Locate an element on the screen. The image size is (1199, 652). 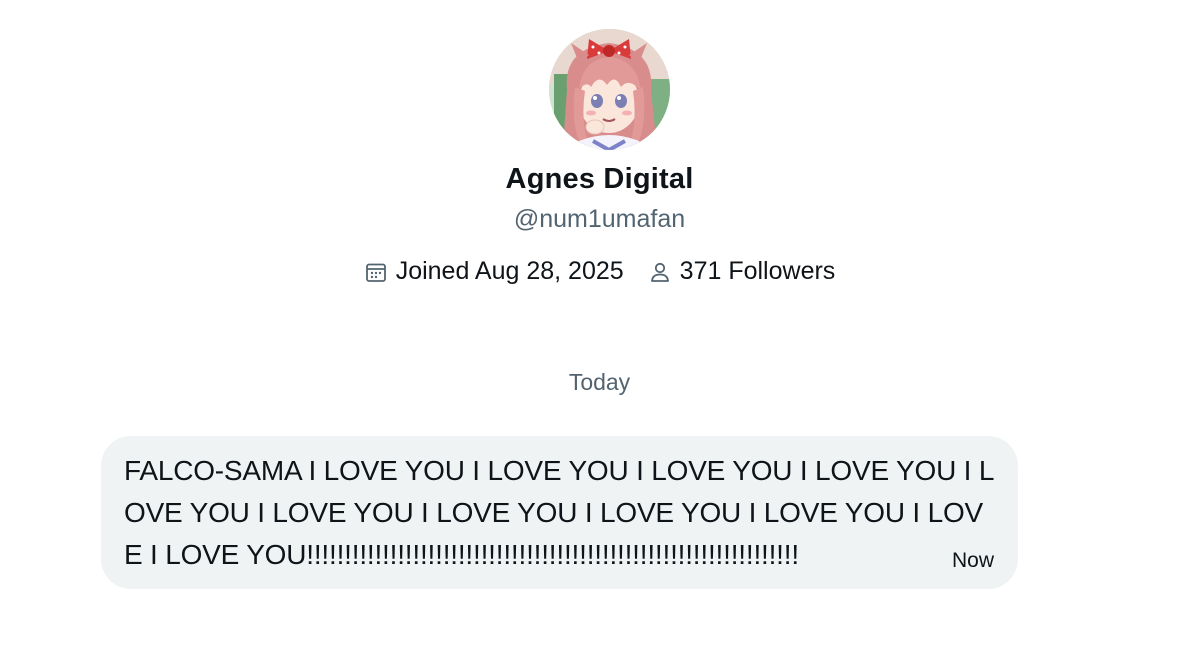
profile-meta-row: Joined Aug 28, 2025 371 Followers is located at coordinates (599, 271).